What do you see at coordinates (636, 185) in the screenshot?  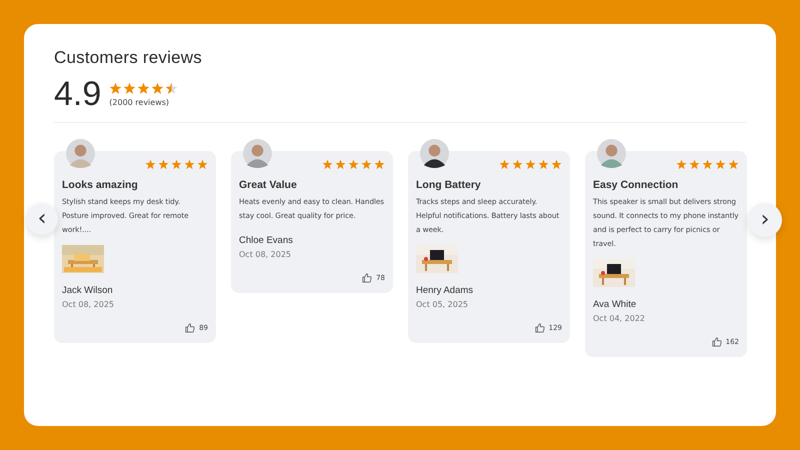 I see `review-title: Easy Connection` at bounding box center [636, 185].